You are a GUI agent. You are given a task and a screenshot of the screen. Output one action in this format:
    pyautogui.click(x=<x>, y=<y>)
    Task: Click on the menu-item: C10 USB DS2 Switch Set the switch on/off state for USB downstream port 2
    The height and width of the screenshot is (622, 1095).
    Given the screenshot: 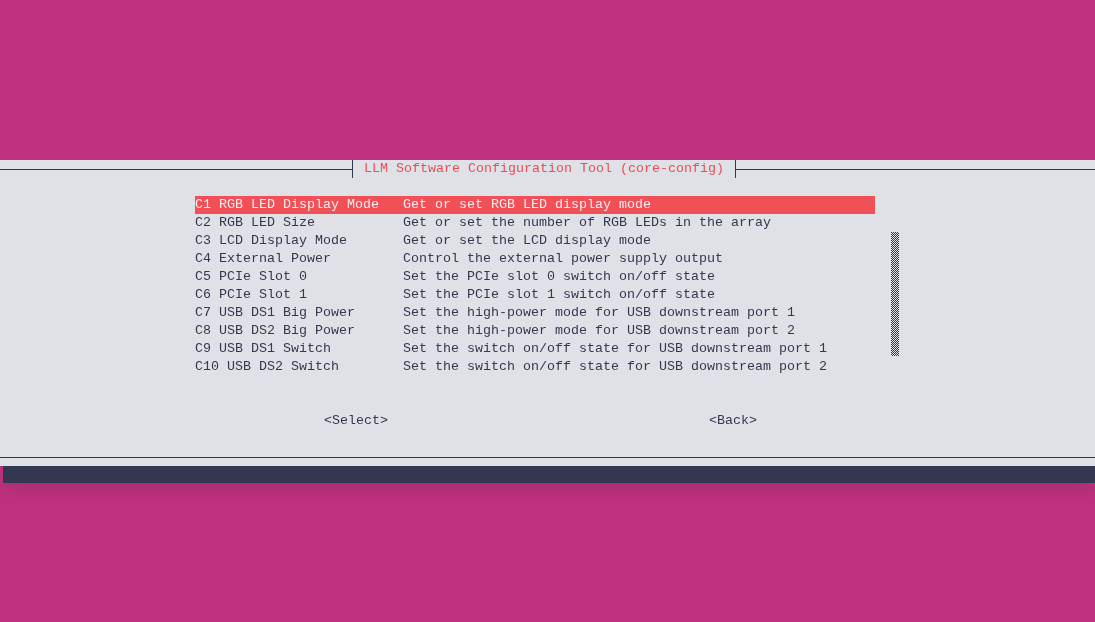 What is the action you would take?
    pyautogui.click(x=535, y=367)
    